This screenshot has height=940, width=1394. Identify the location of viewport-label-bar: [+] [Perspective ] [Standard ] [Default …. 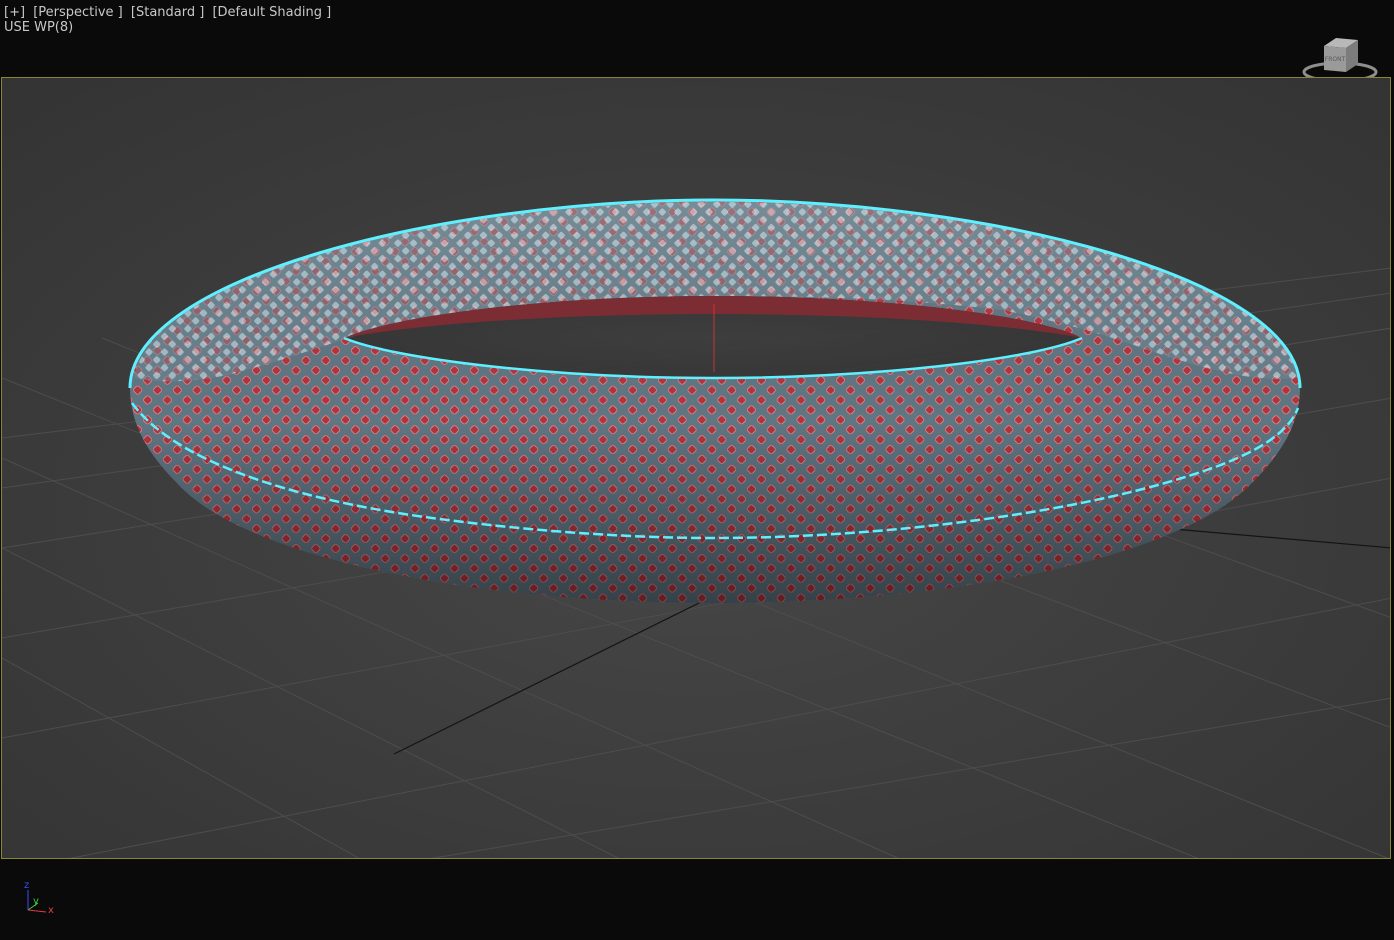
(169, 12).